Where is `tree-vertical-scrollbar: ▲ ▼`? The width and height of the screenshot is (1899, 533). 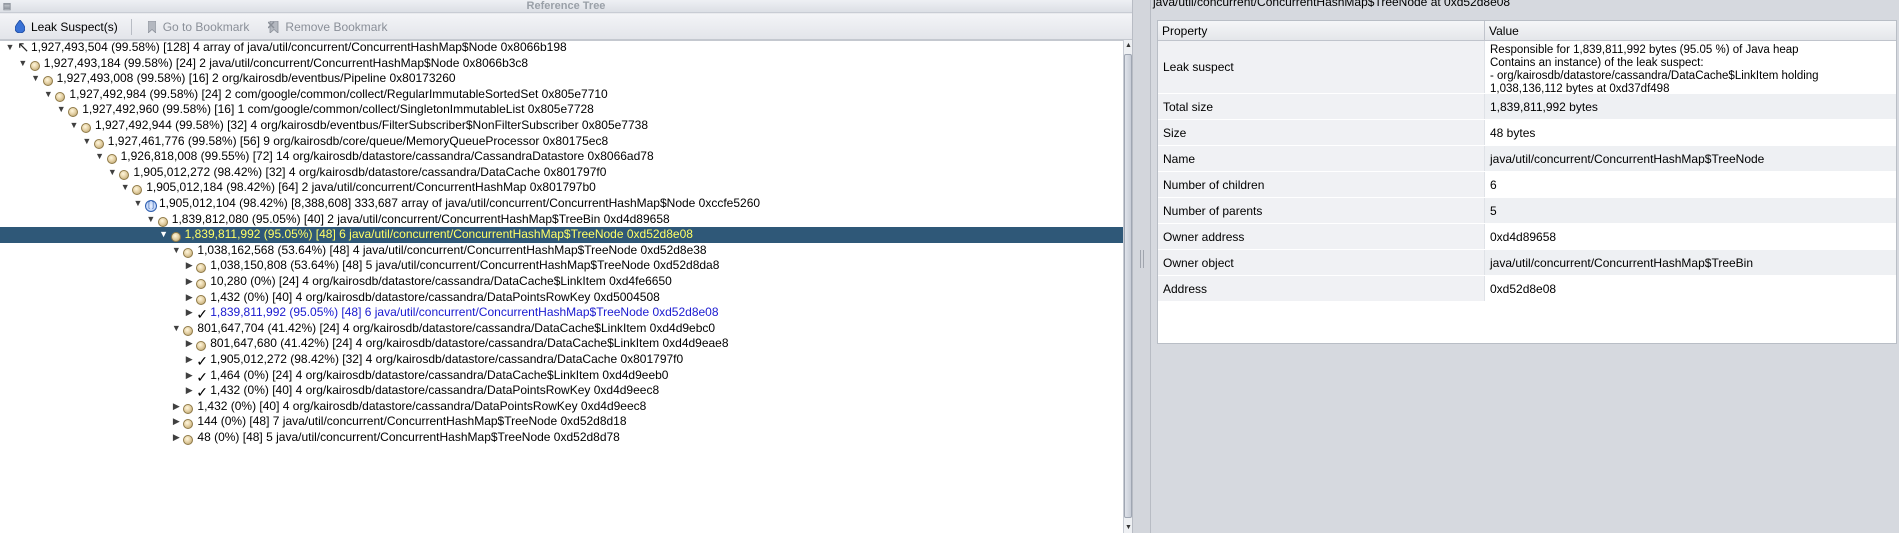
tree-vertical-scrollbar: ▲ ▼ is located at coordinates (1127, 286).